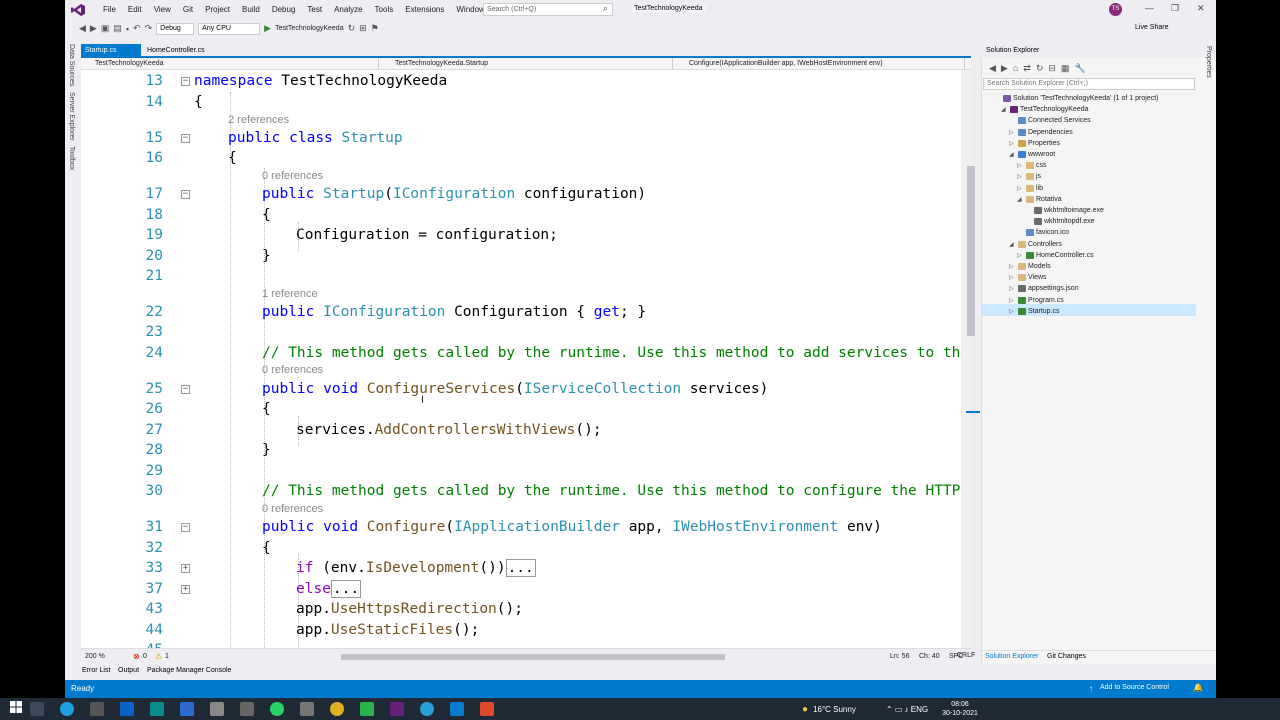 The image size is (1280, 720). I want to click on menu-build: Build, so click(251, 10).